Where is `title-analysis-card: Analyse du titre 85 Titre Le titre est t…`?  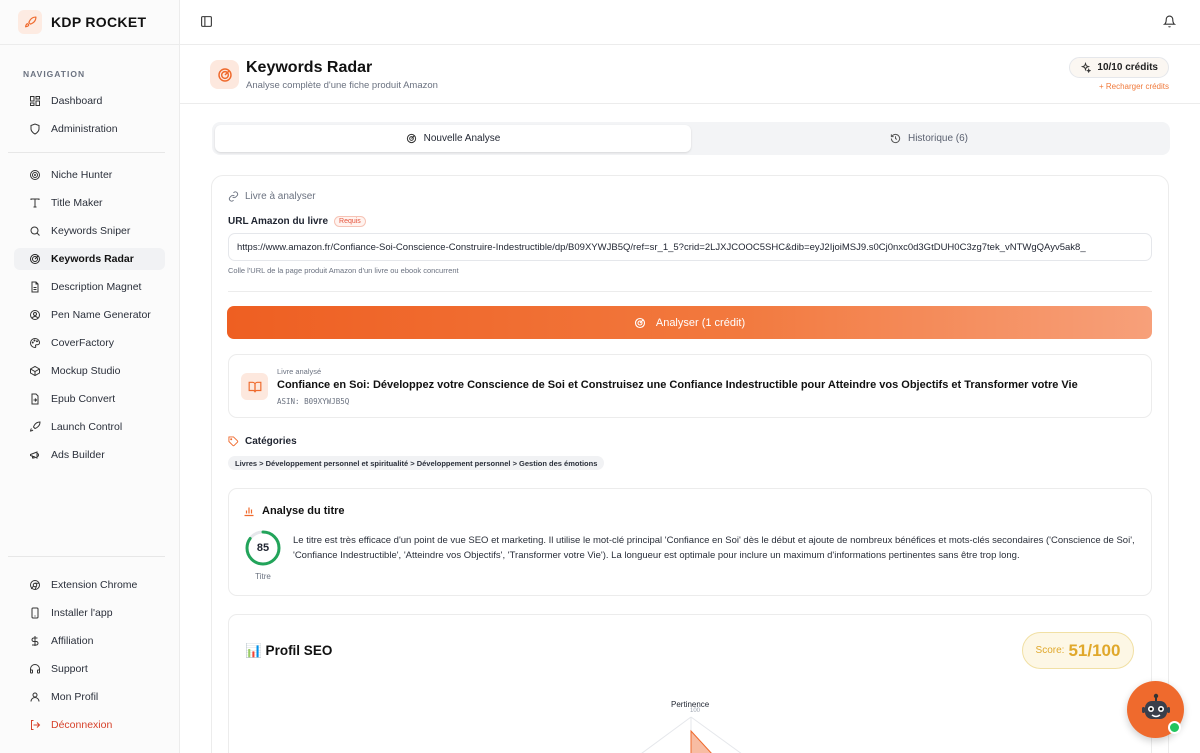 title-analysis-card: Analyse du titre 85 Titre Le titre est t… is located at coordinates (690, 542).